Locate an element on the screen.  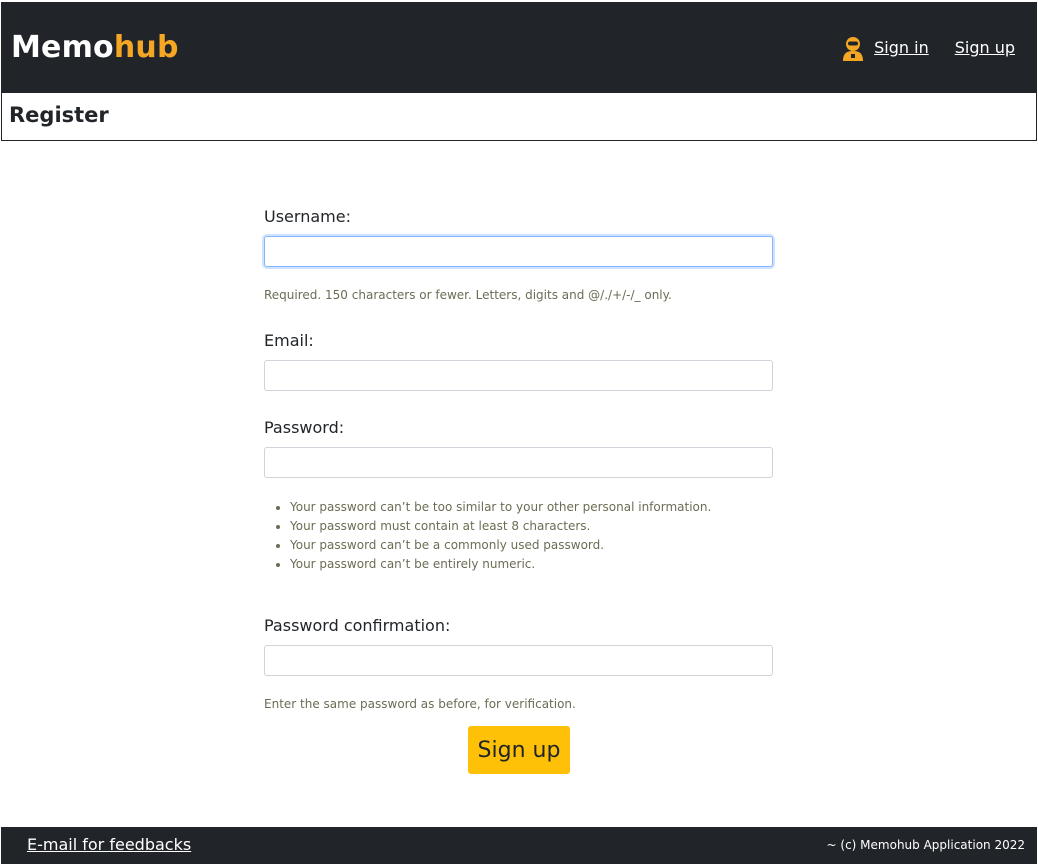
brand-name-part1: Memo is located at coordinates (62, 47).